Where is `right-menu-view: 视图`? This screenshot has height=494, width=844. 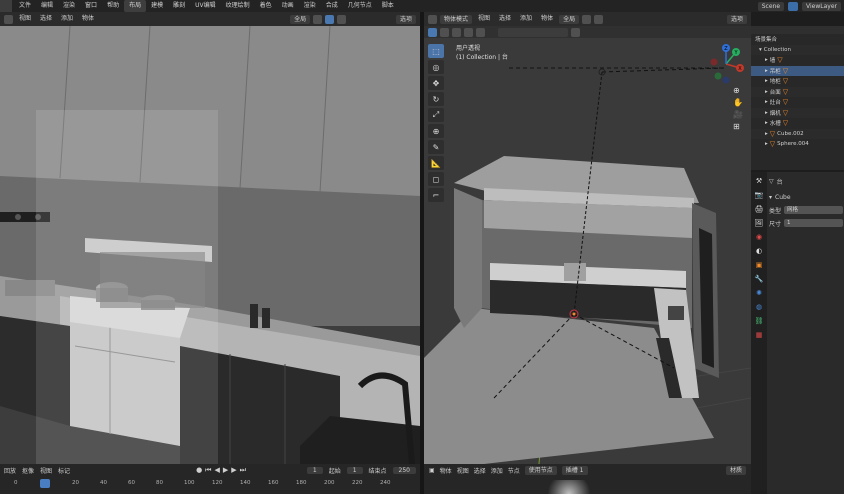
right-menu-view: 视图 is located at coordinates (484, 19).